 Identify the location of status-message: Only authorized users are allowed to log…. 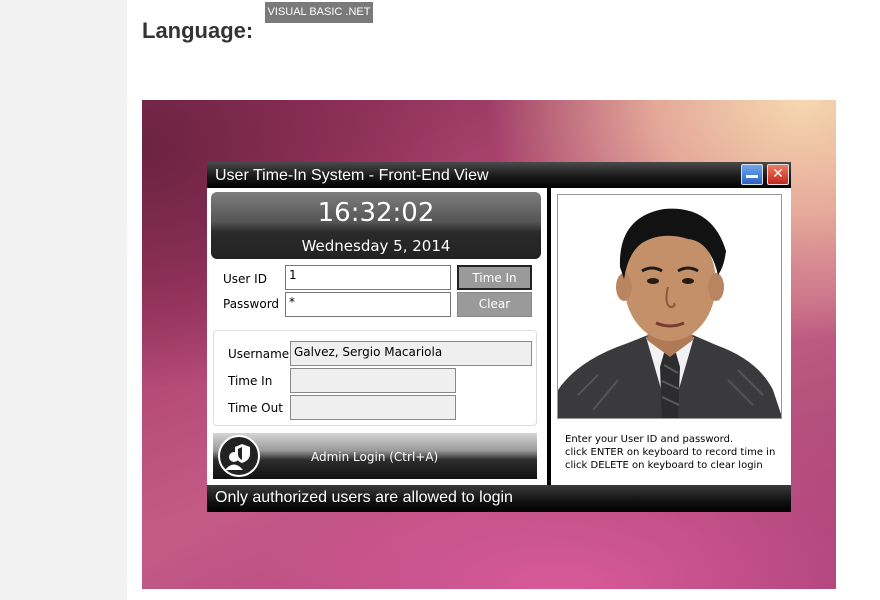
(364, 497).